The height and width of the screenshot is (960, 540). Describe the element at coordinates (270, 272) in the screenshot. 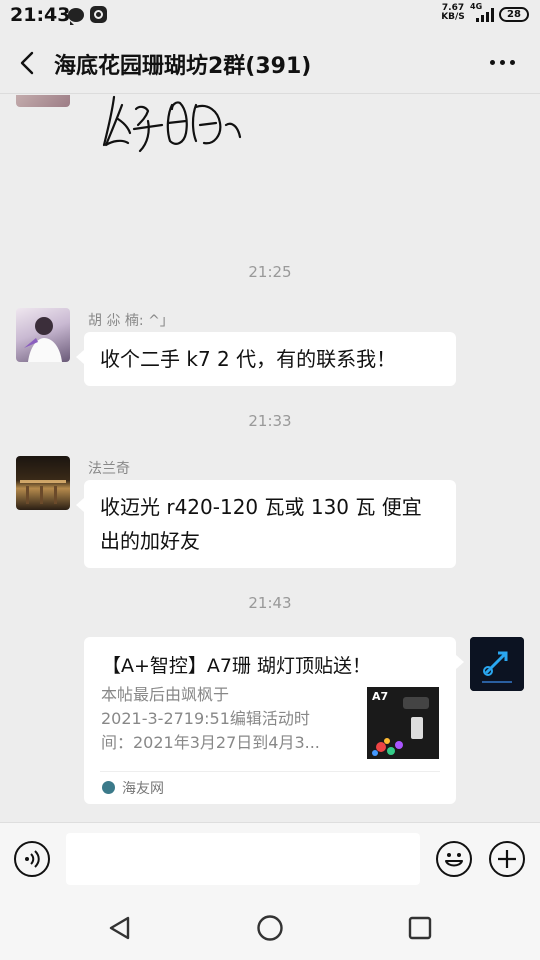

I see `message-timestamp: 21:25` at that location.